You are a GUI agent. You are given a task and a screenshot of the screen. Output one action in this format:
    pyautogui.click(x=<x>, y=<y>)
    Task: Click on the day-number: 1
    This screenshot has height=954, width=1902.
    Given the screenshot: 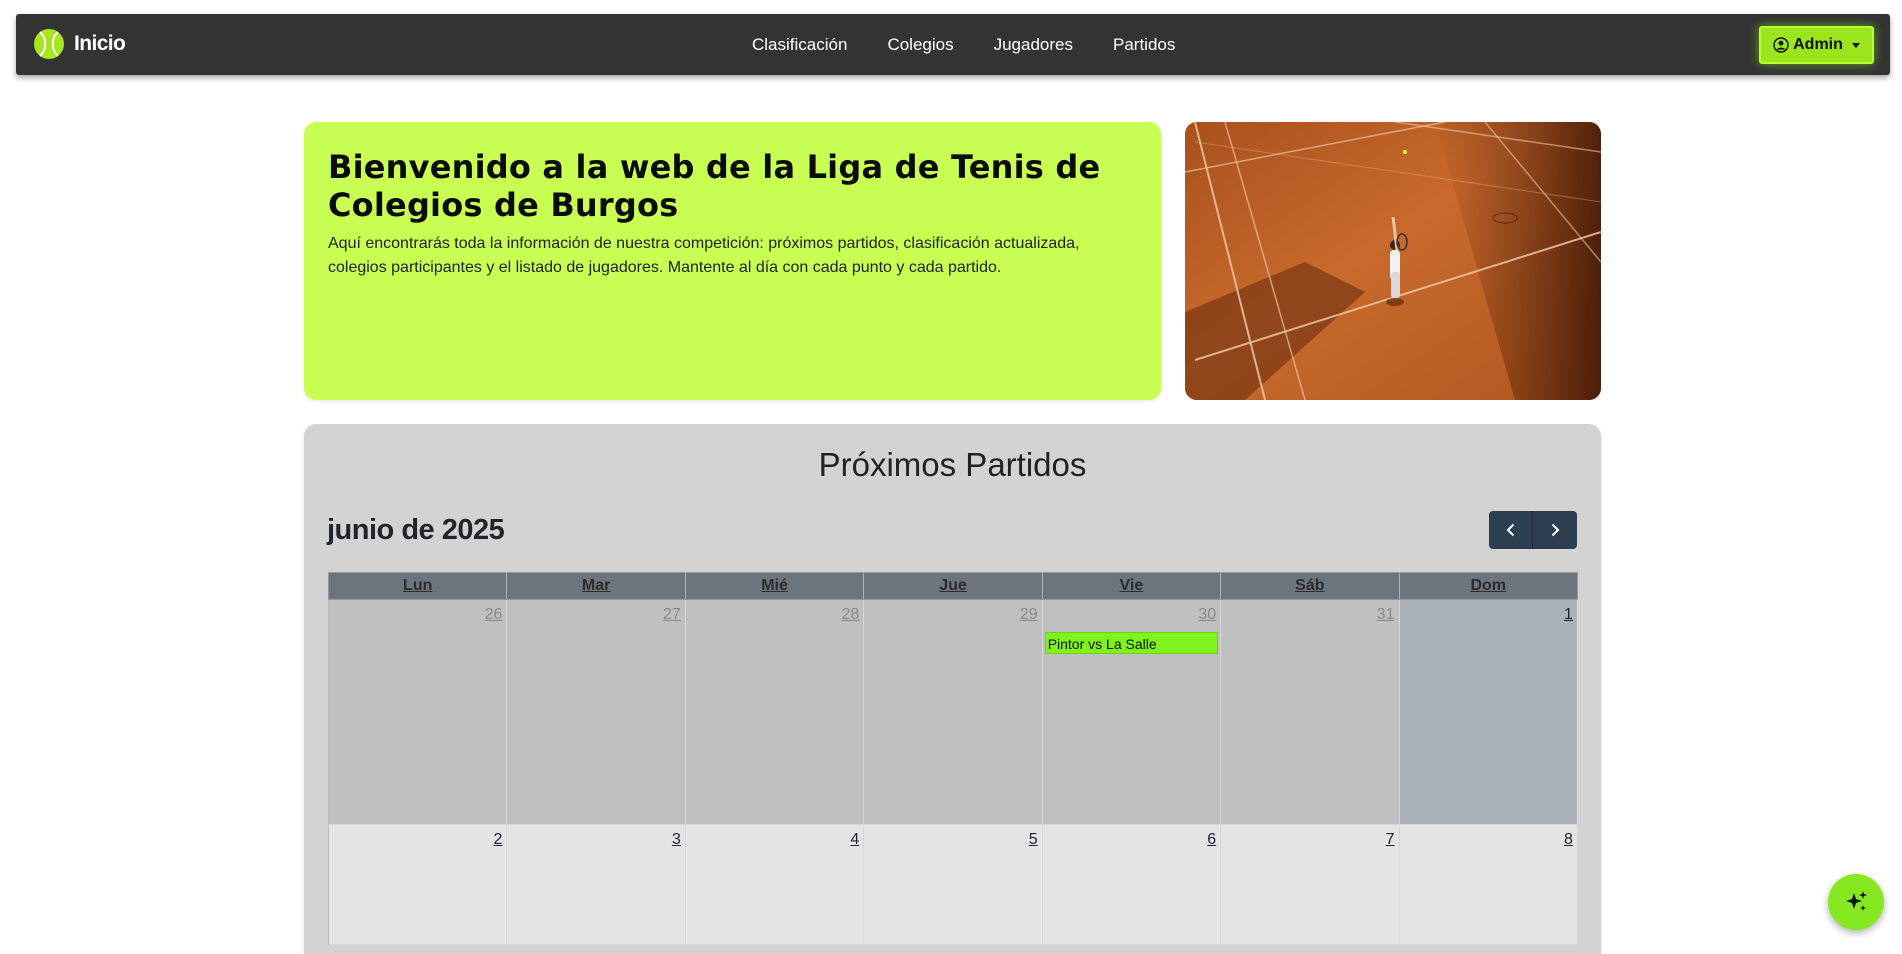 What is the action you would take?
    pyautogui.click(x=1568, y=615)
    